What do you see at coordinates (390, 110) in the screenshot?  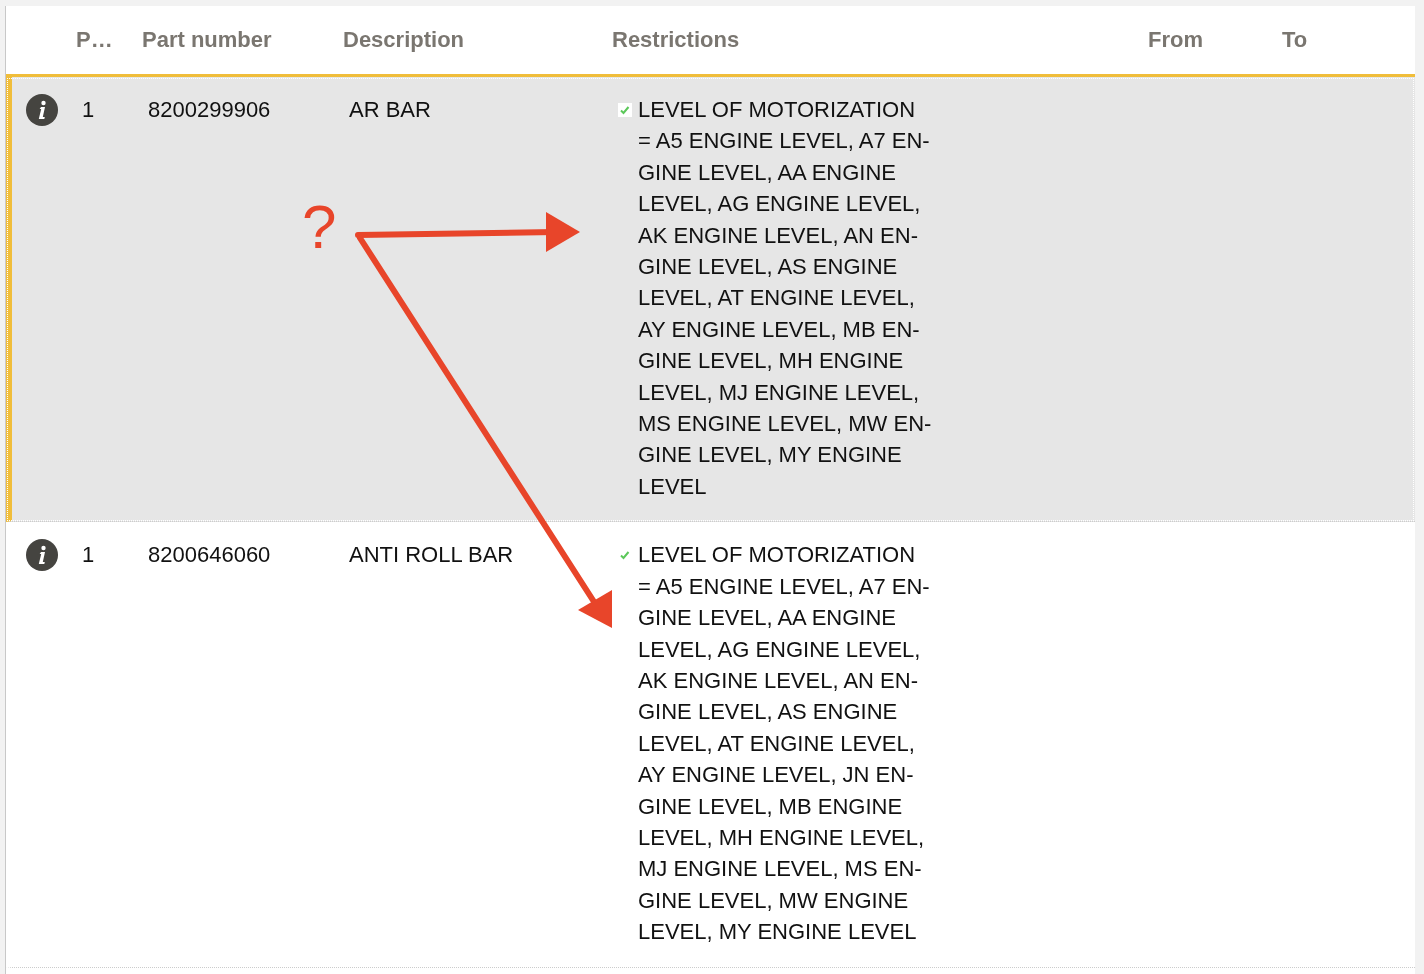 I see `table-cell-text: AR BAR` at bounding box center [390, 110].